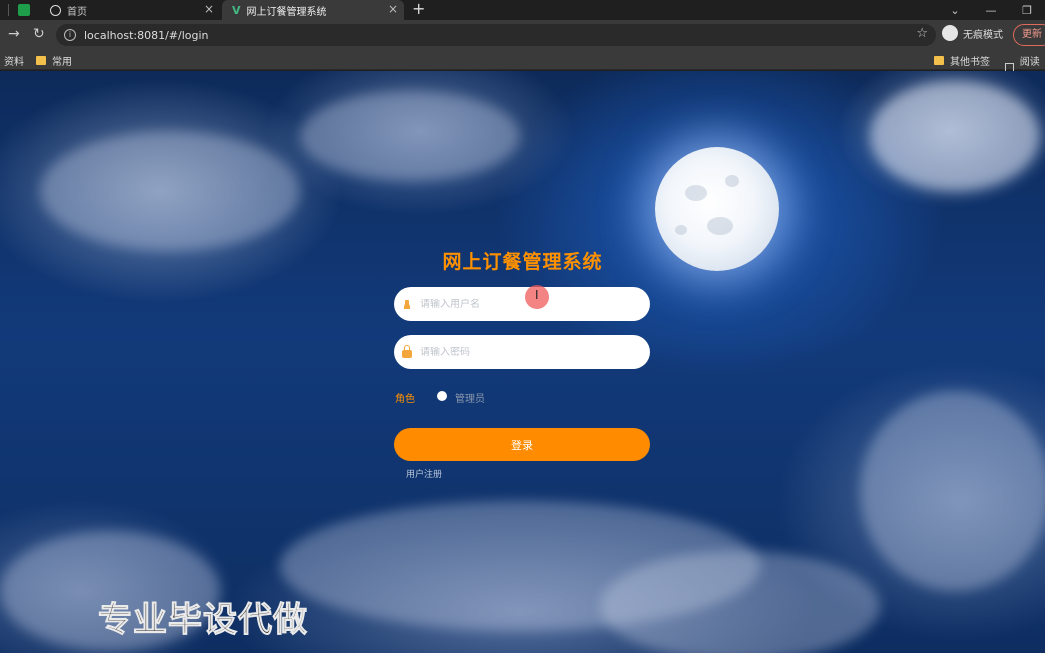 Image resolution: width=1045 pixels, height=653 pixels. I want to click on login-button: 登录, so click(522, 444).